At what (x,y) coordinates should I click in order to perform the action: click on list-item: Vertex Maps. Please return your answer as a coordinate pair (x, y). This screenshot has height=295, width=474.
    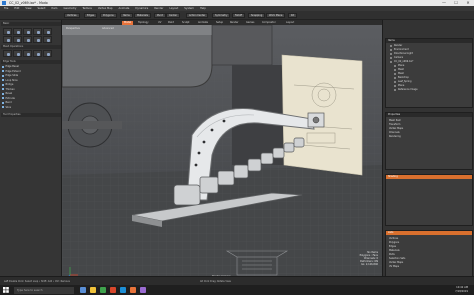
    Looking at the image, I should click on (396, 263).